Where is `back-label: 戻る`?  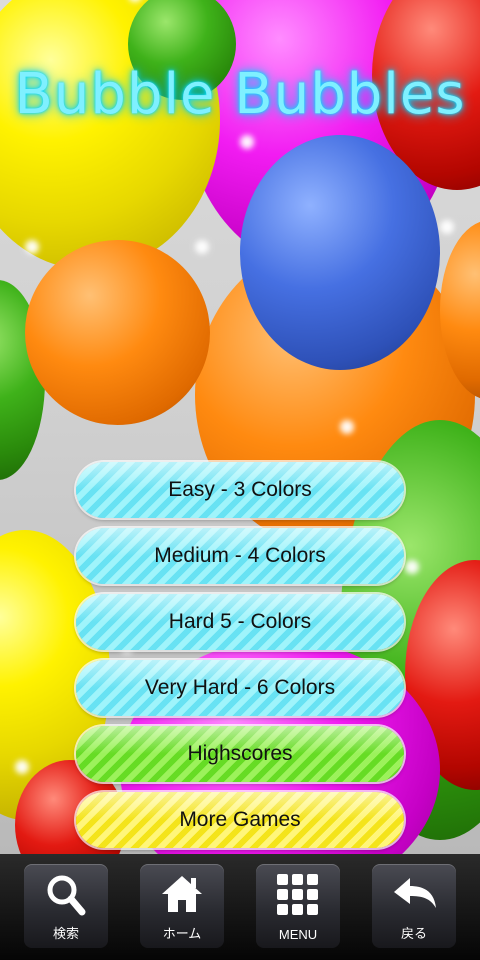 back-label: 戻る is located at coordinates (413, 933).